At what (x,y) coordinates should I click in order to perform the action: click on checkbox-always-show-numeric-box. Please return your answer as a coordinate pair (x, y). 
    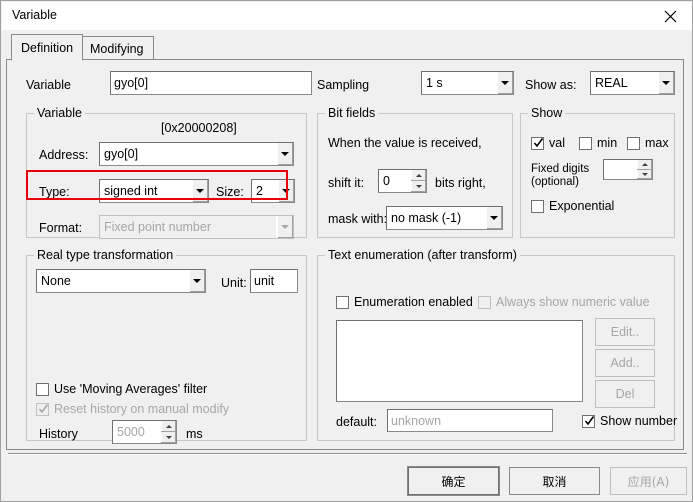
    Looking at the image, I should click on (484, 302).